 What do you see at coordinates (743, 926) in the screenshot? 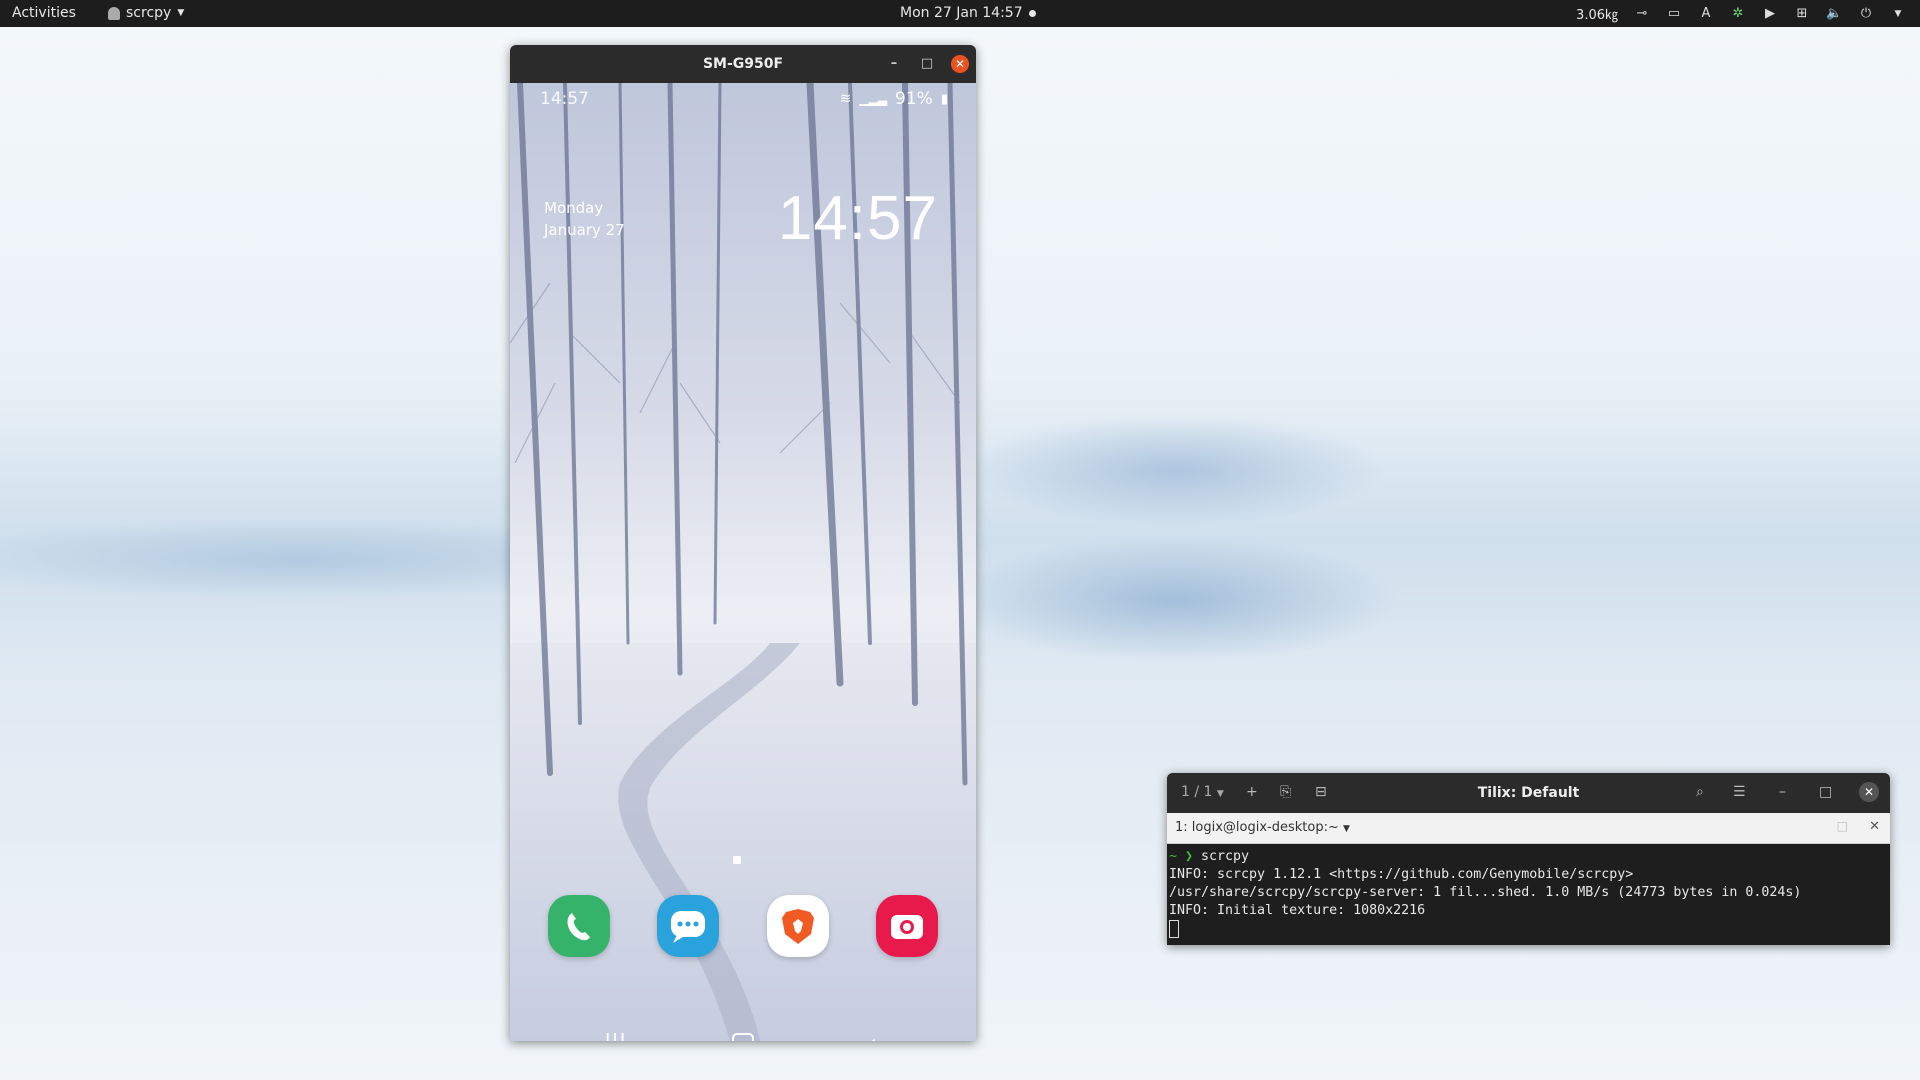
I see `app-dock` at bounding box center [743, 926].